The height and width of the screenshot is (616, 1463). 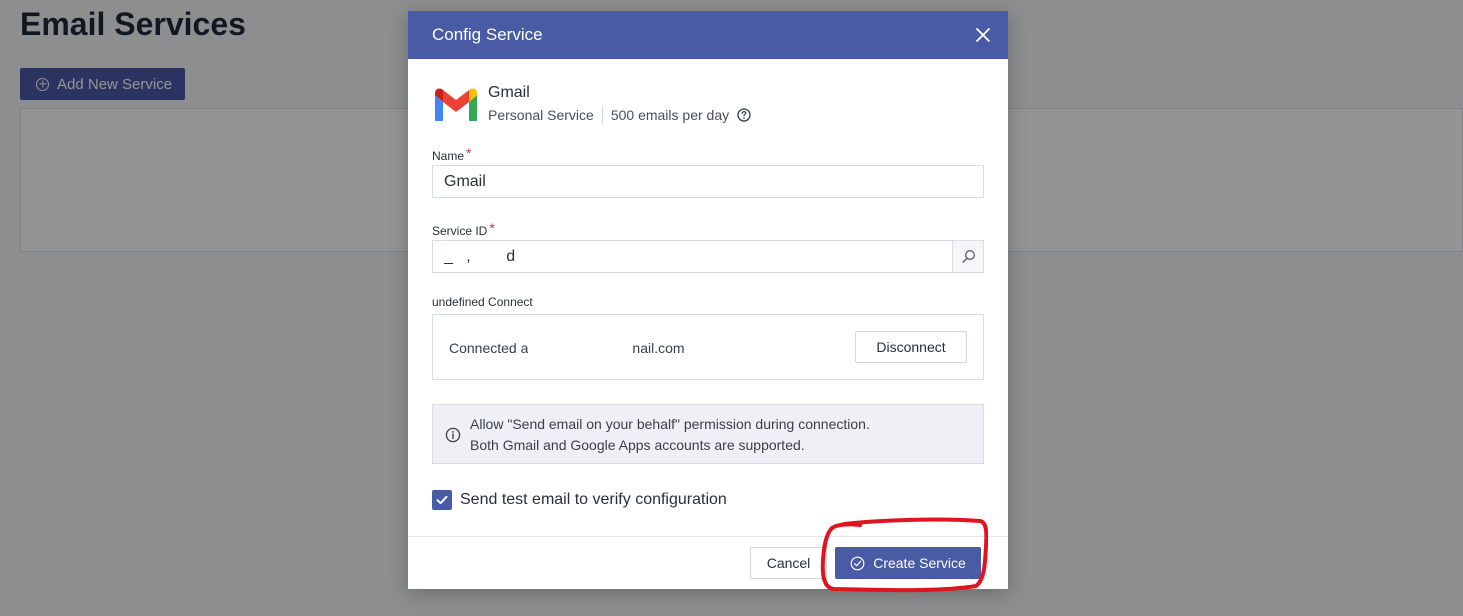 I want to click on redacted-email, so click(x=580, y=346).